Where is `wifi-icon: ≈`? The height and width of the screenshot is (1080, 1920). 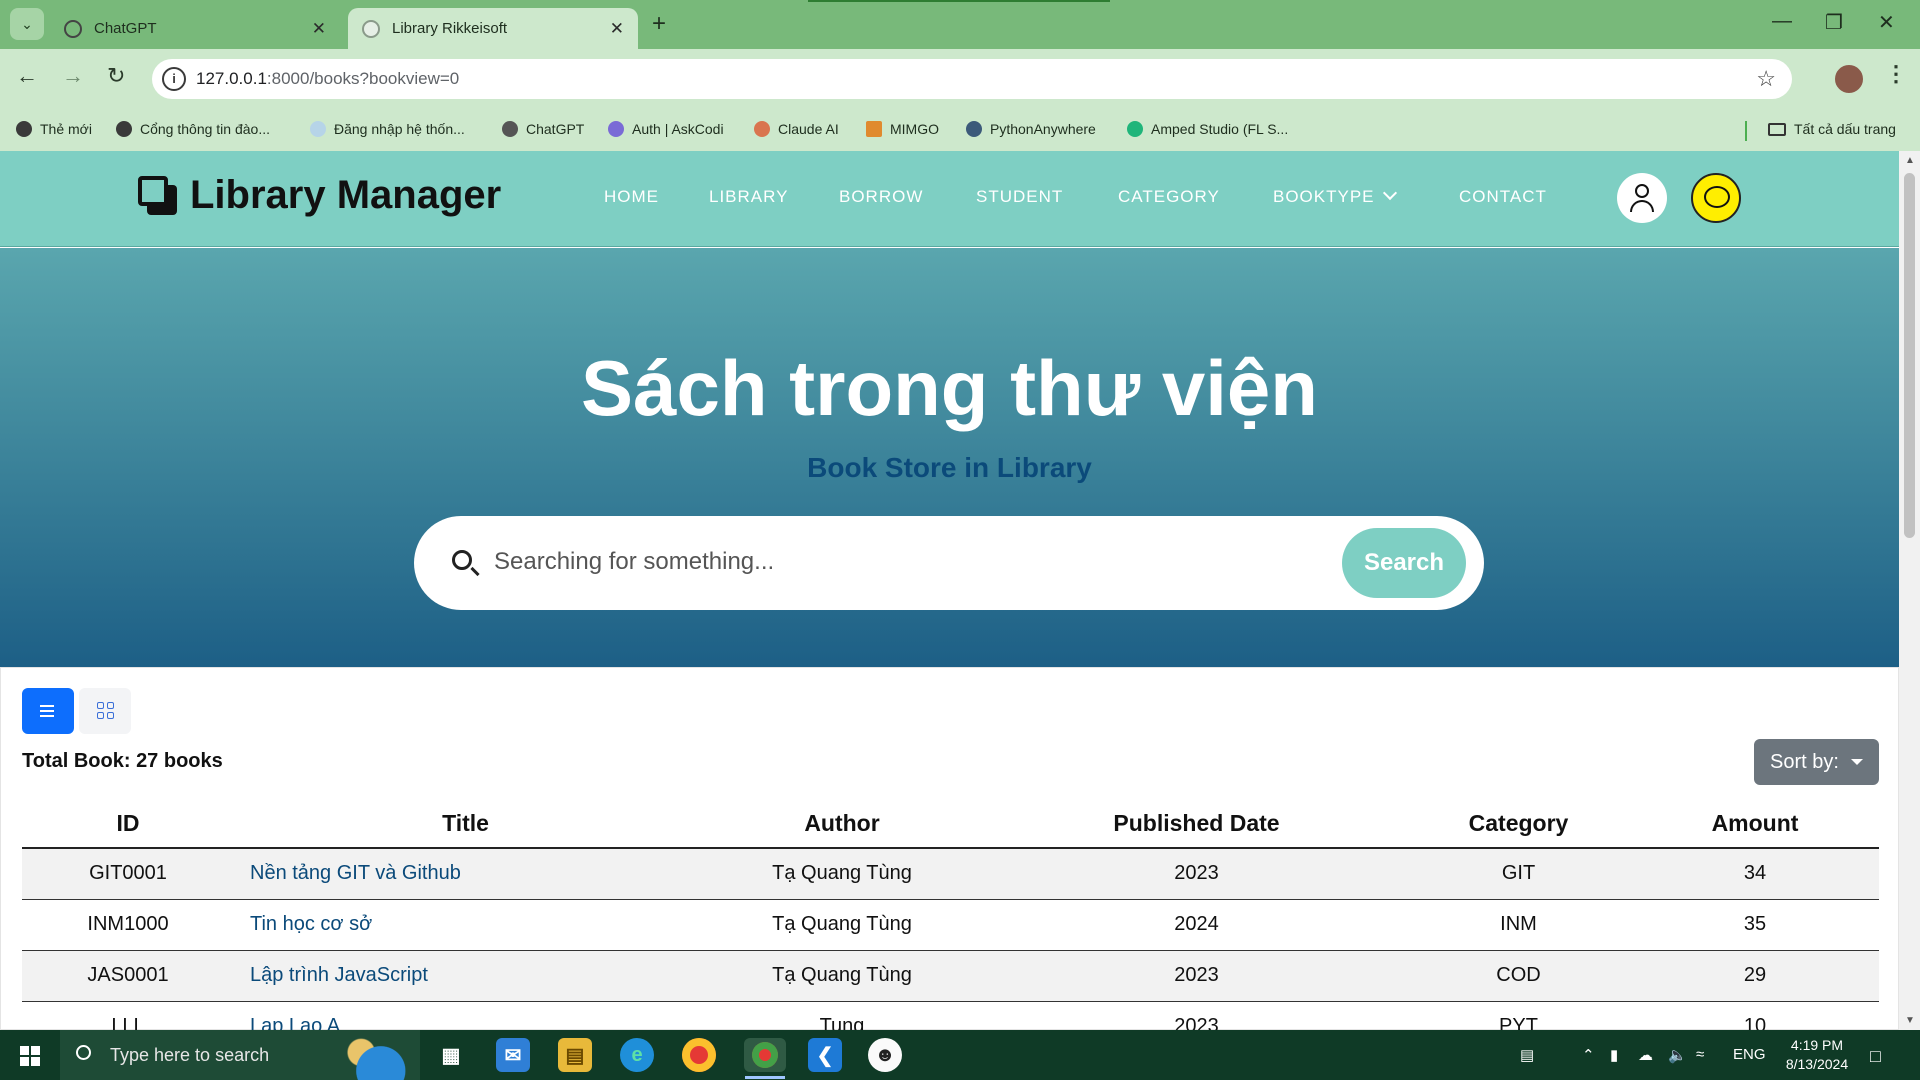 wifi-icon: ≈ is located at coordinates (1700, 1054).